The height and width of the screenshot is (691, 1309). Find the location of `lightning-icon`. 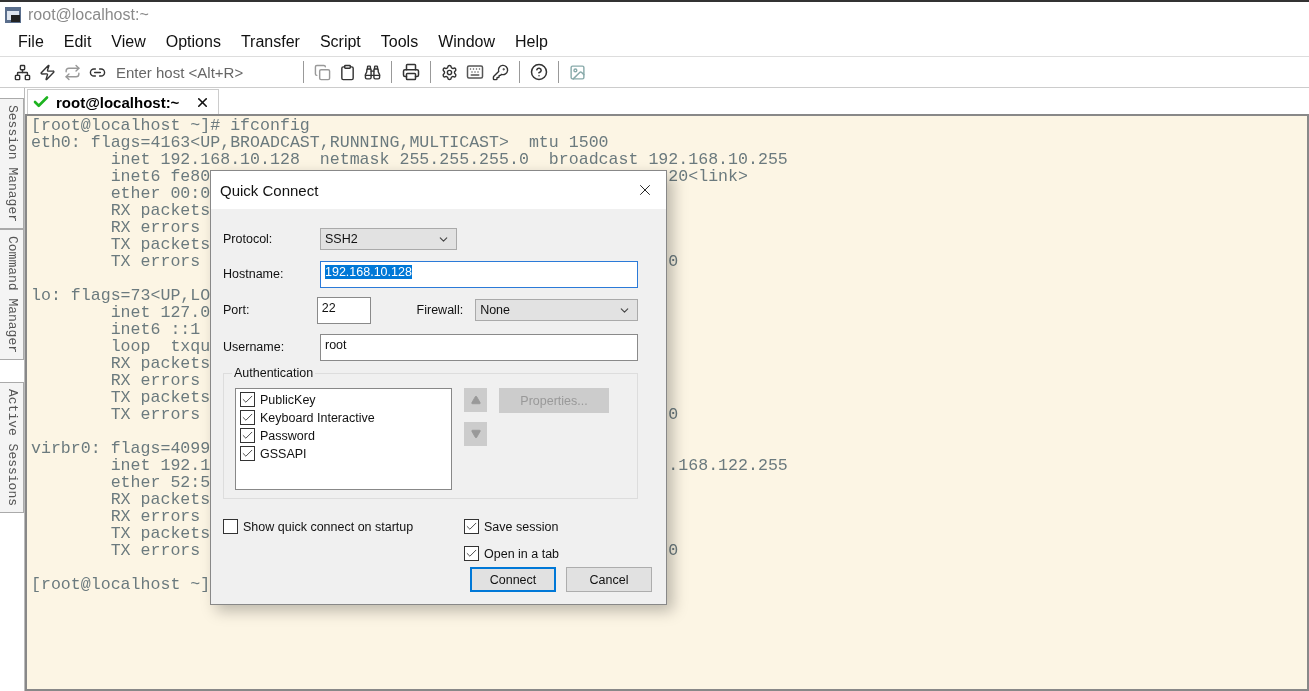

lightning-icon is located at coordinates (47, 72).